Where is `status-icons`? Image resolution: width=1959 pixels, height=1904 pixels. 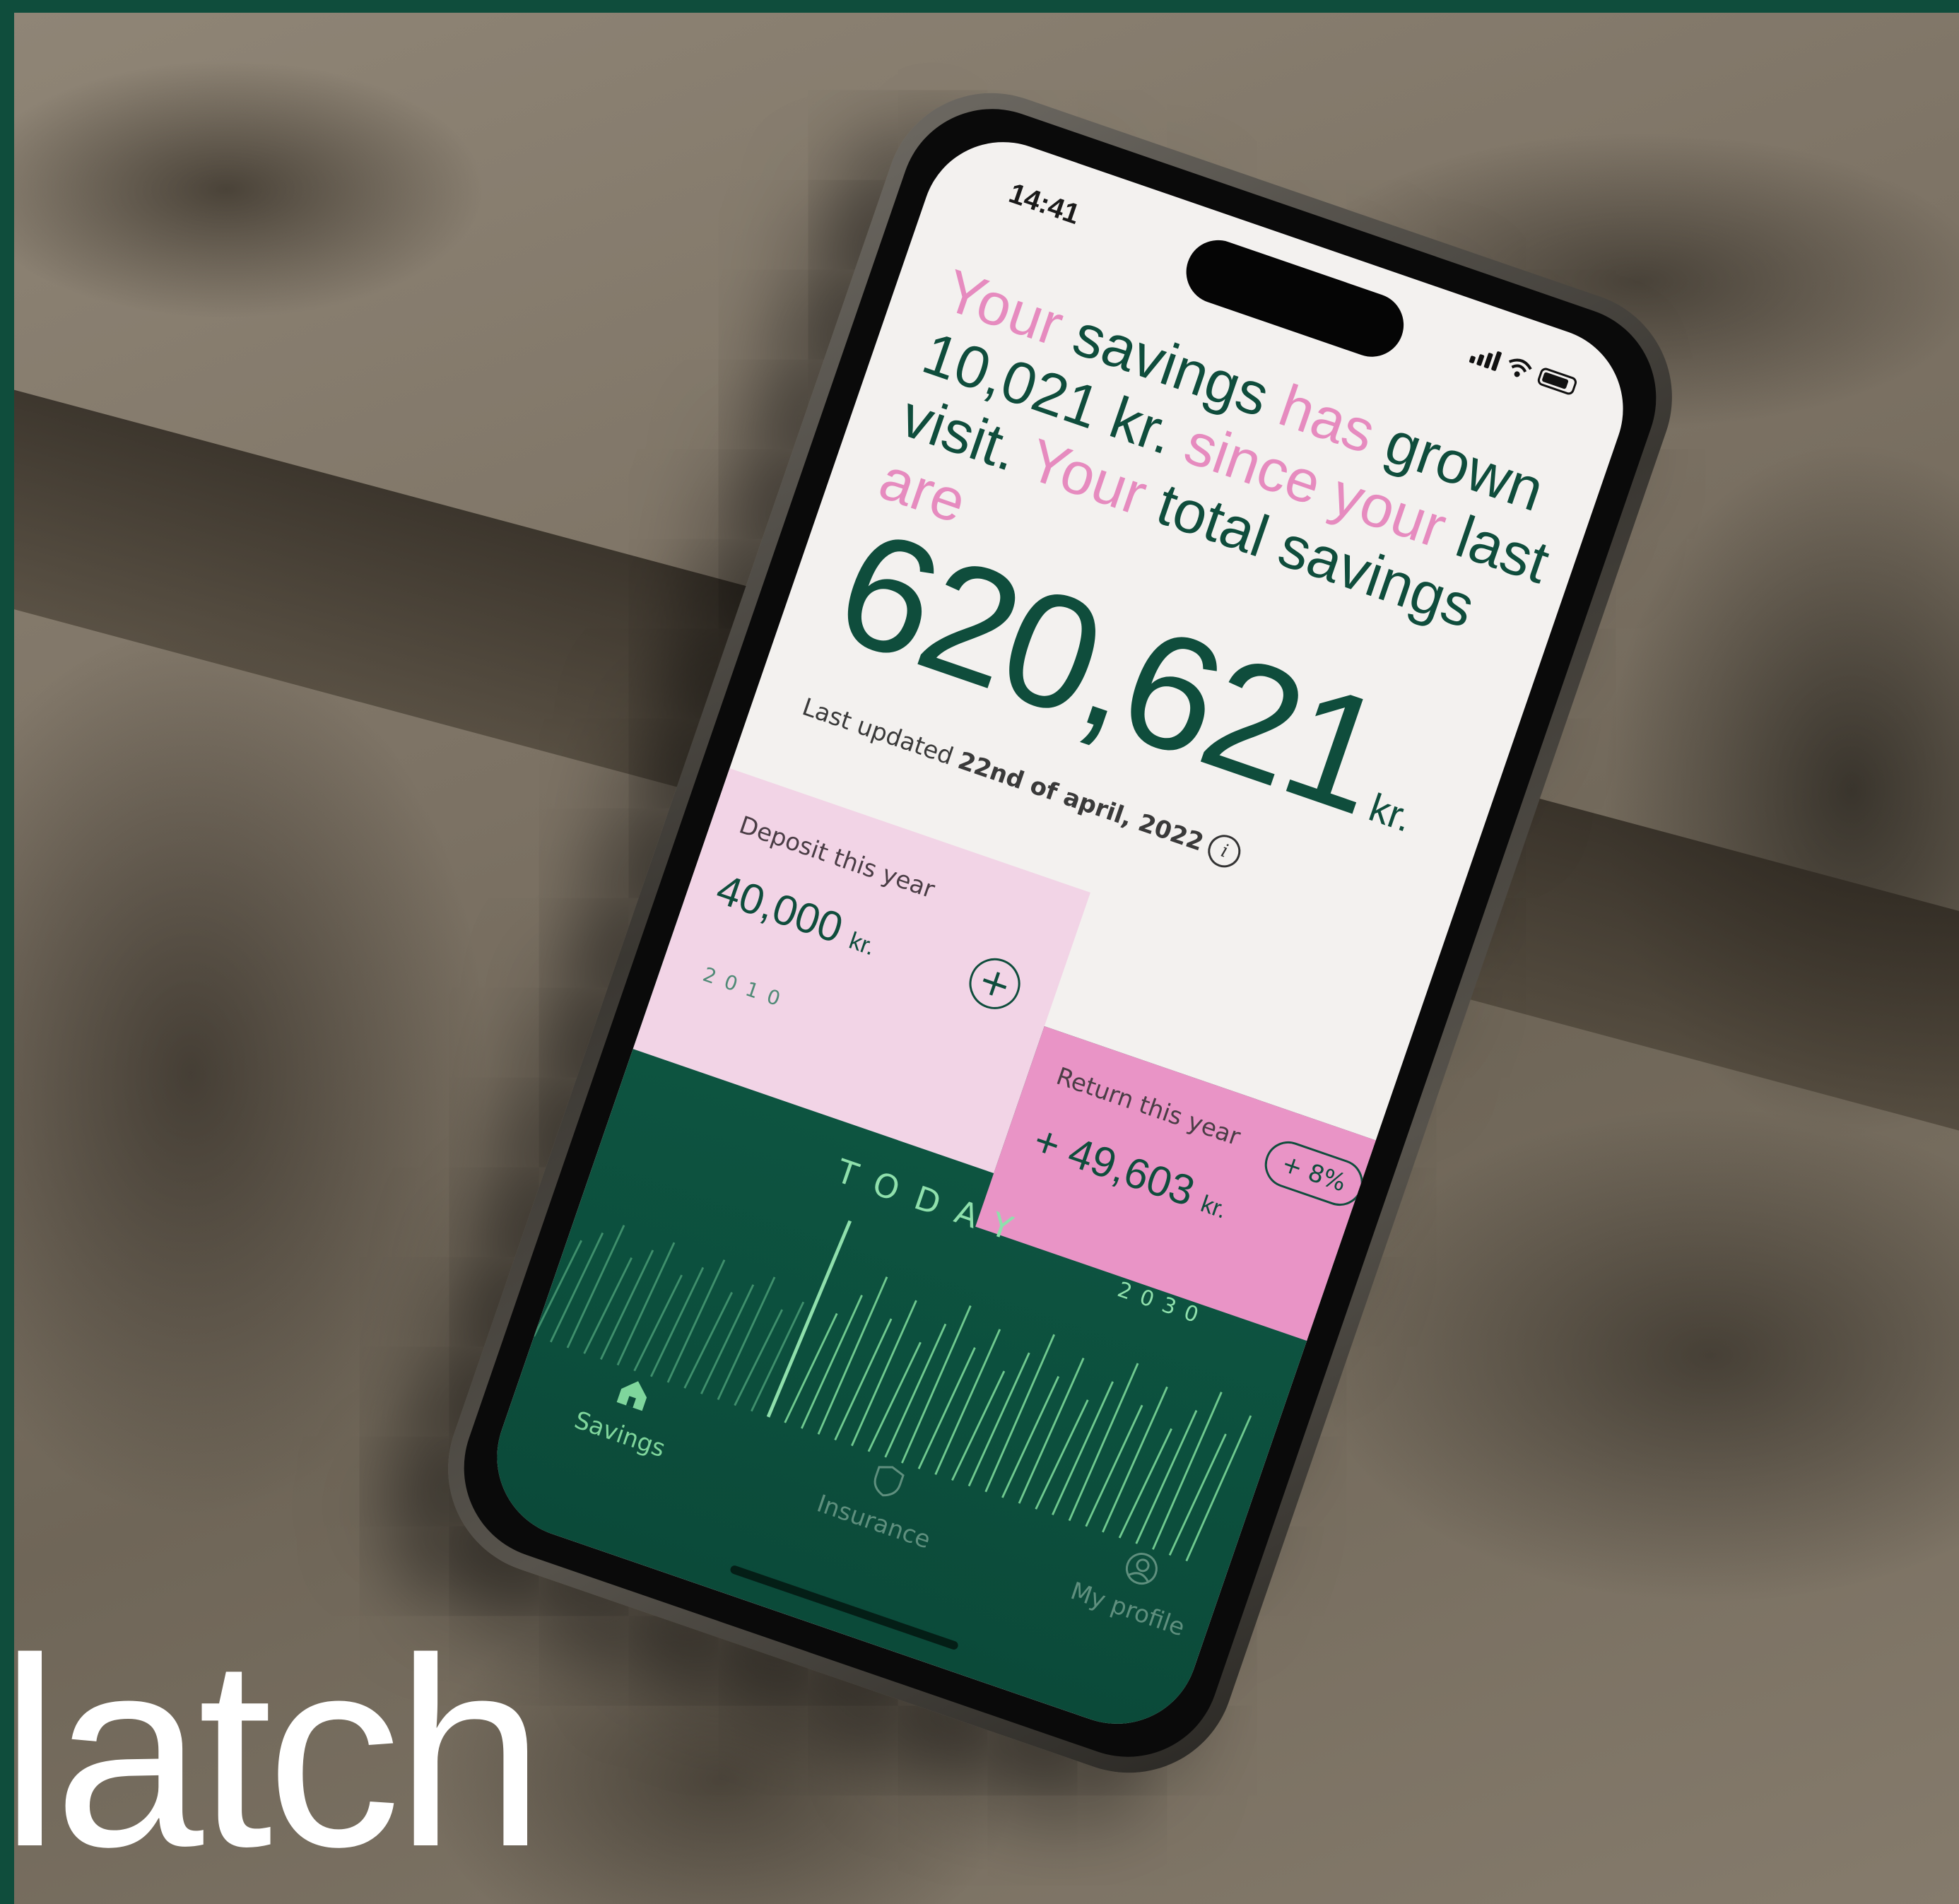
status-icons is located at coordinates (1524, 370).